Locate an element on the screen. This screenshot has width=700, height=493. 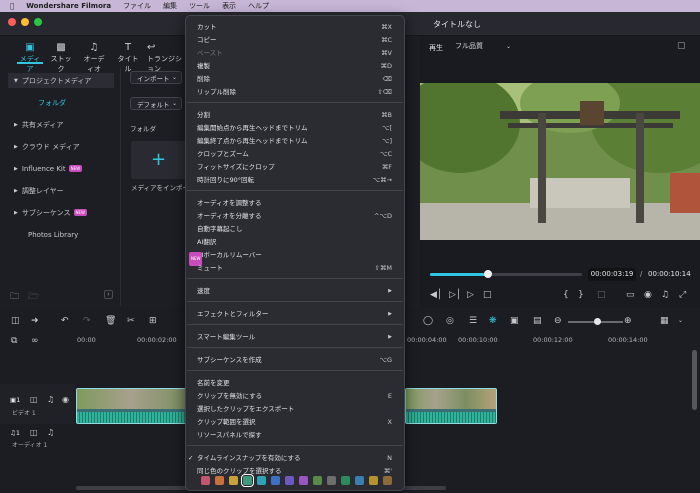
undo-icon: ↶ is located at coordinates (65, 321).